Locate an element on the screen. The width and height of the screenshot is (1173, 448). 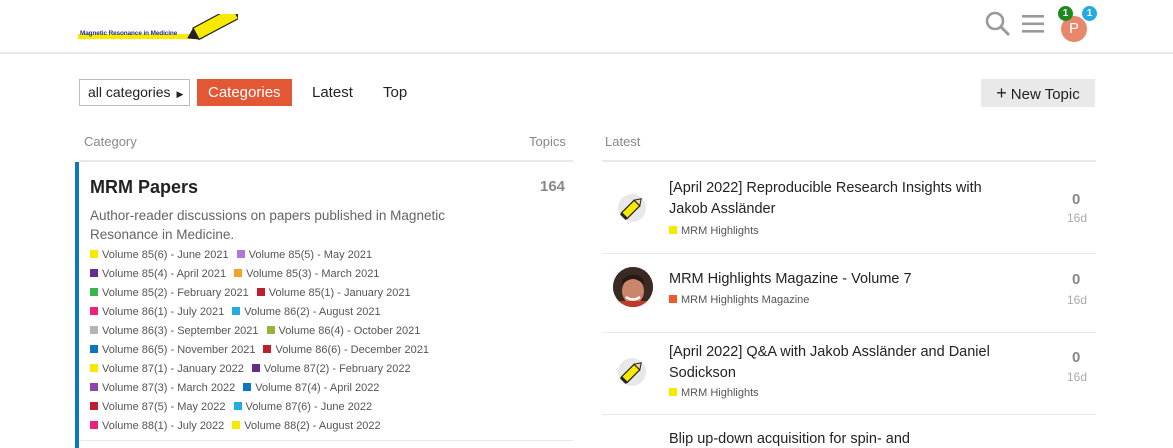
subcategory-label: Volume 86(5) - November 2021 is located at coordinates (179, 350).